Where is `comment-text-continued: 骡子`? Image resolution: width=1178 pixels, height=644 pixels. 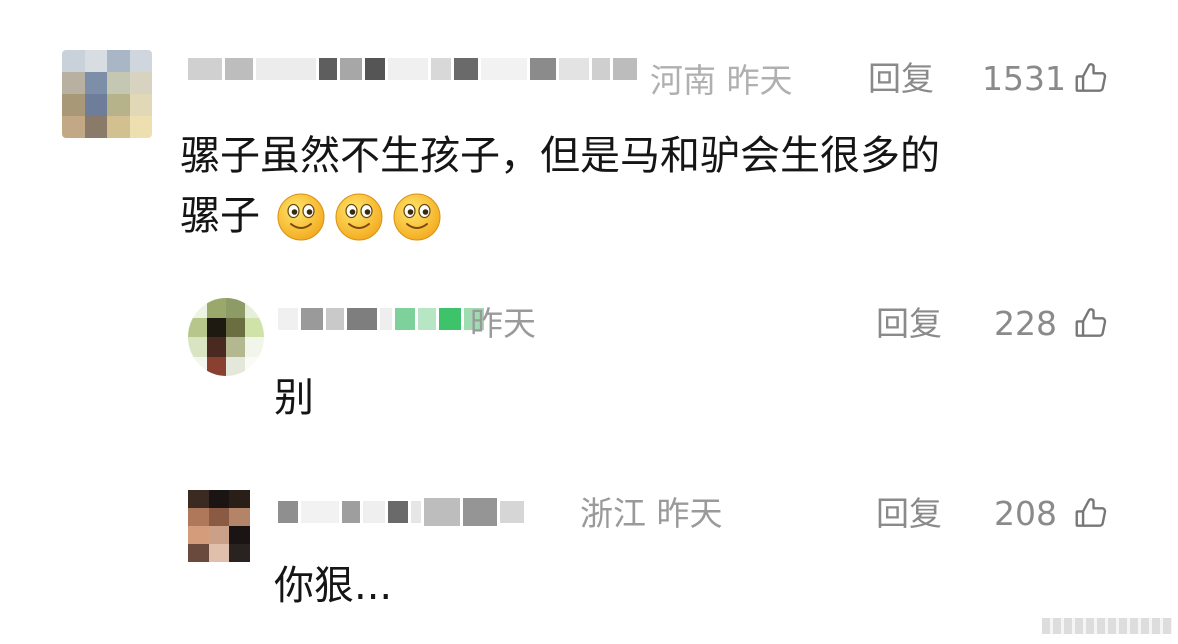 comment-text-continued: 骡子 is located at coordinates (220, 216).